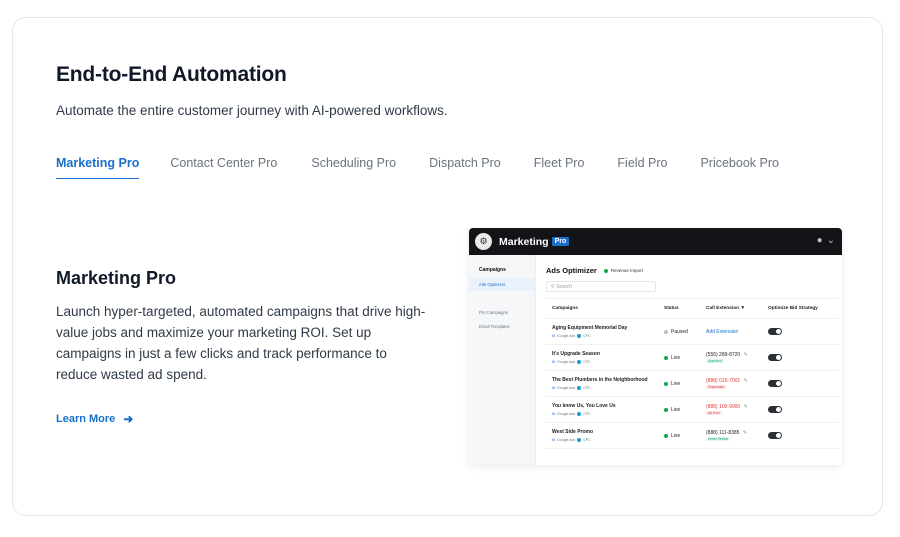  I want to click on tab-contact-center-pro: Contact Center Pro, so click(223, 167).